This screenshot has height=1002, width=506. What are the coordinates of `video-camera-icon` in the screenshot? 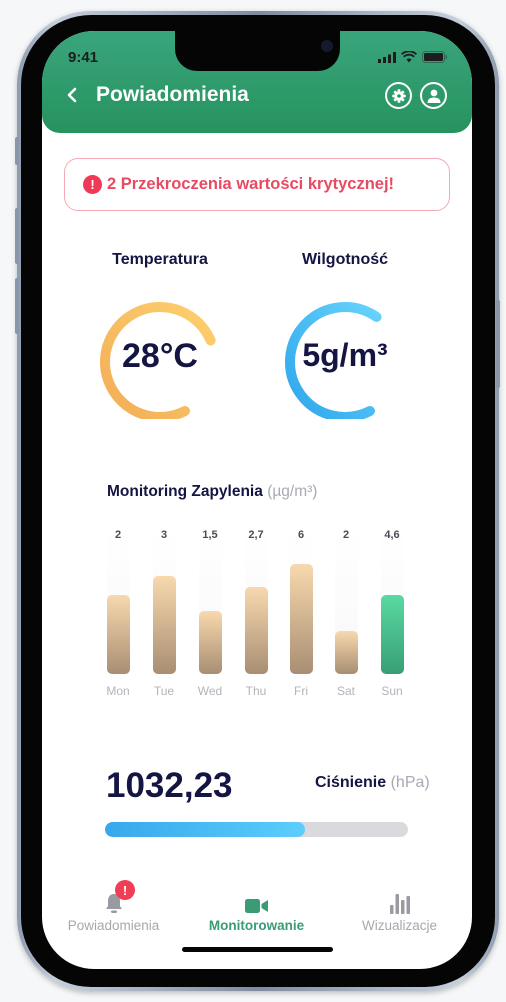 It's located at (256, 906).